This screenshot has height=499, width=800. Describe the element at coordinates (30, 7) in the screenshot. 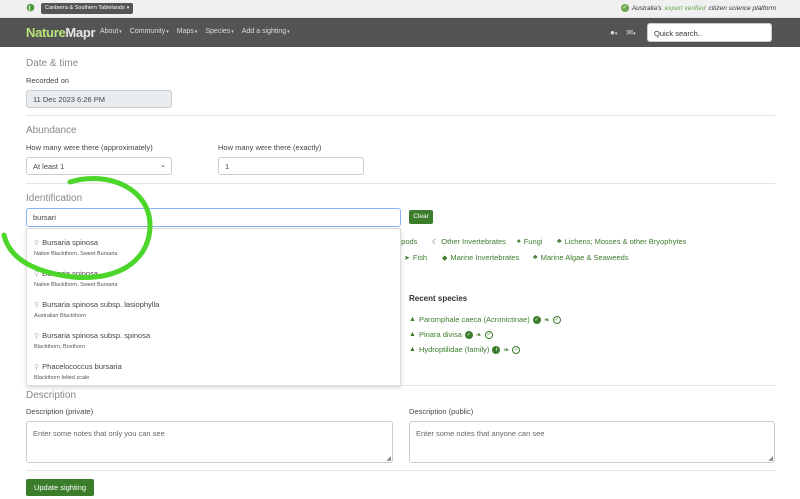

I see `leaf-logo-icon` at that location.